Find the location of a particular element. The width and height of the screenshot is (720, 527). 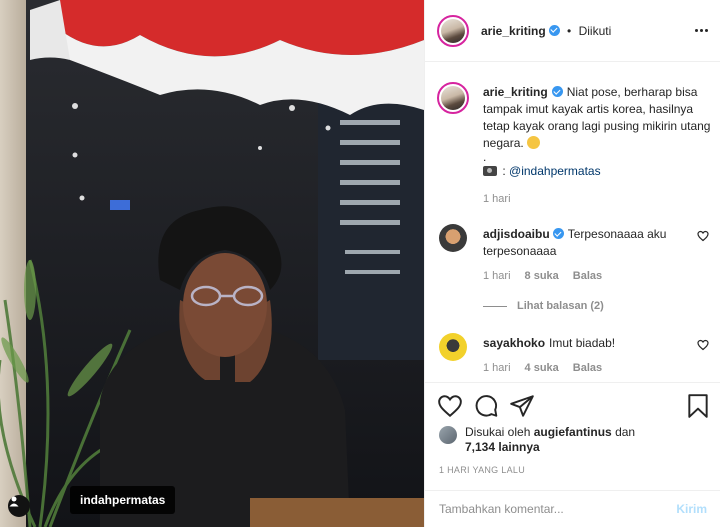

credit-prefix: : is located at coordinates (504, 171).